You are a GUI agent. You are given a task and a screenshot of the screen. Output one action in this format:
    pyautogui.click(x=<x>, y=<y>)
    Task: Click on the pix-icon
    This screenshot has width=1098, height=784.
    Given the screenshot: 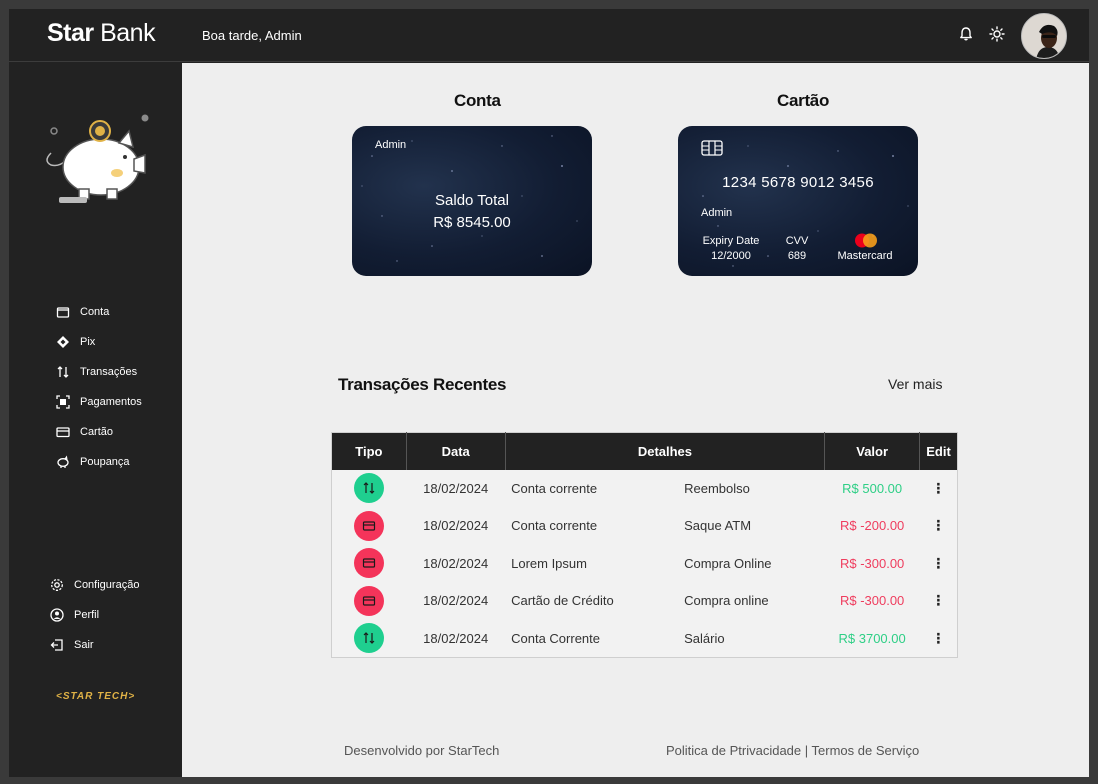 What is the action you would take?
    pyautogui.click(x=63, y=342)
    